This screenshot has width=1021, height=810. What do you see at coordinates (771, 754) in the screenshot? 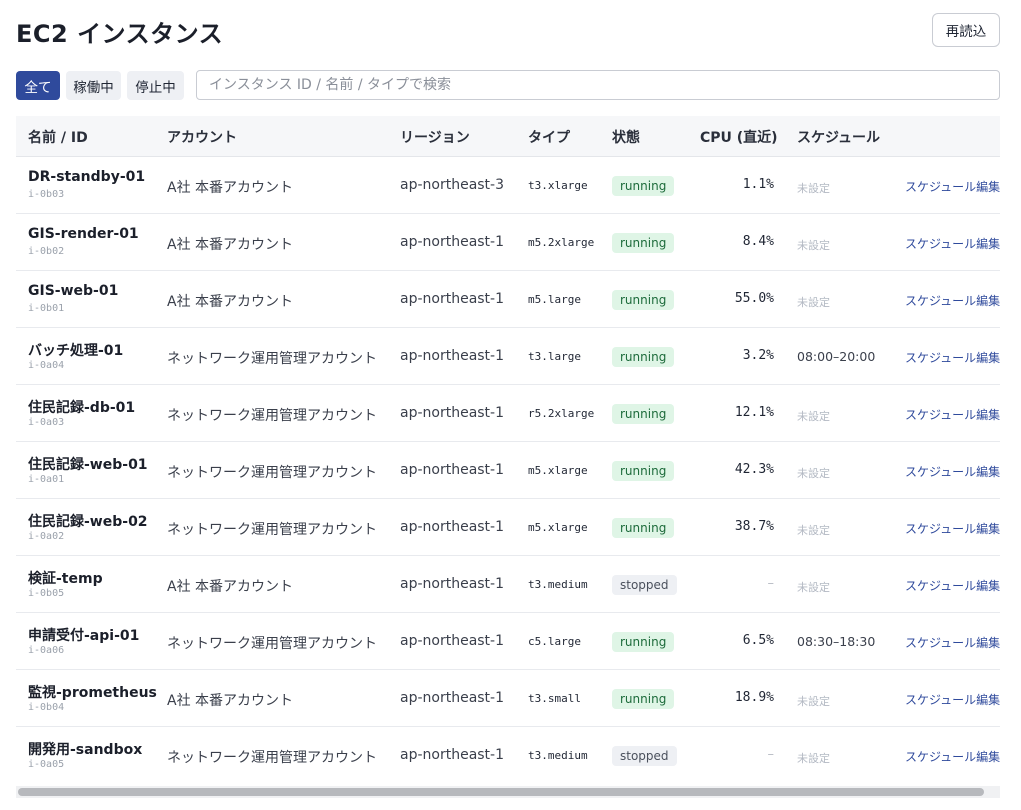
I see `cpu-value: –` at bounding box center [771, 754].